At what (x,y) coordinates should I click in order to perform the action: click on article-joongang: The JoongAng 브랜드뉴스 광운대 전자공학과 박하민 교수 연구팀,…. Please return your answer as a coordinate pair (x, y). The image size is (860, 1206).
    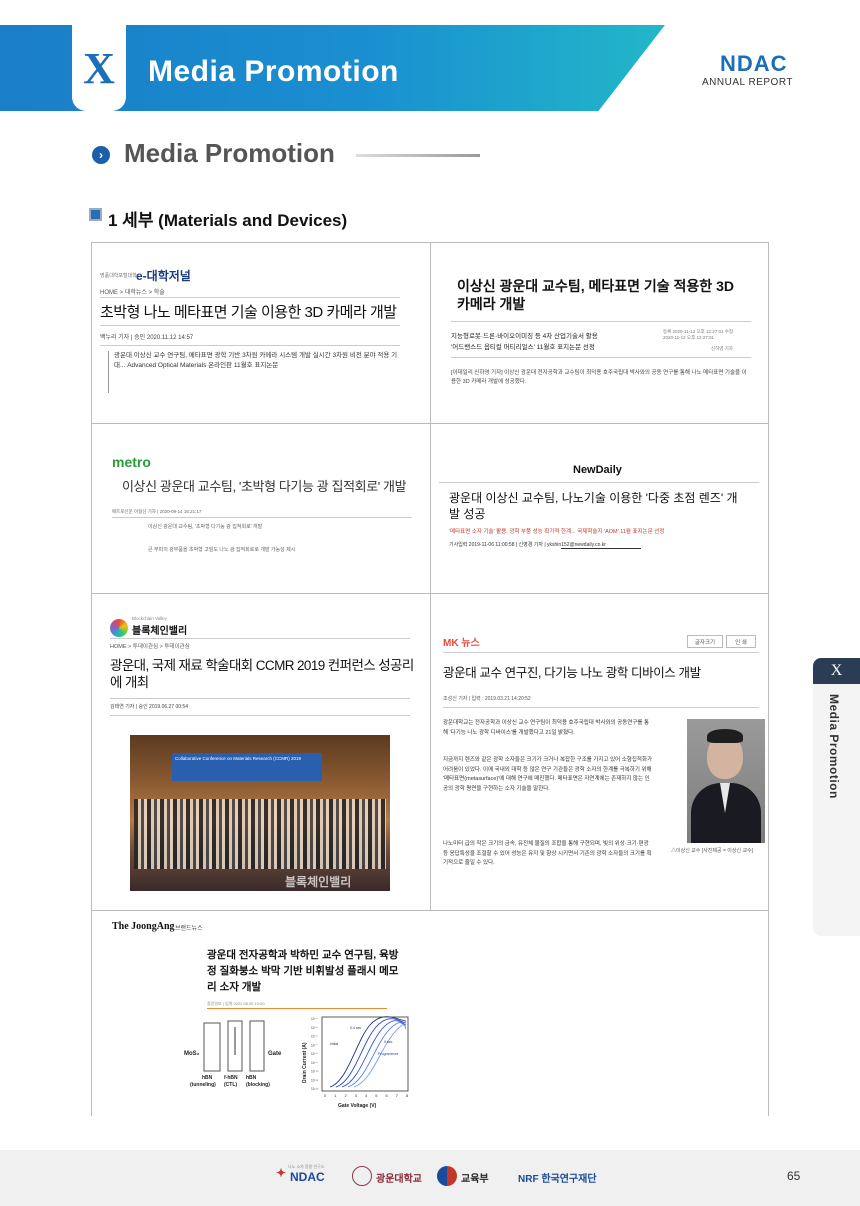
    Looking at the image, I should click on (430, 1013).